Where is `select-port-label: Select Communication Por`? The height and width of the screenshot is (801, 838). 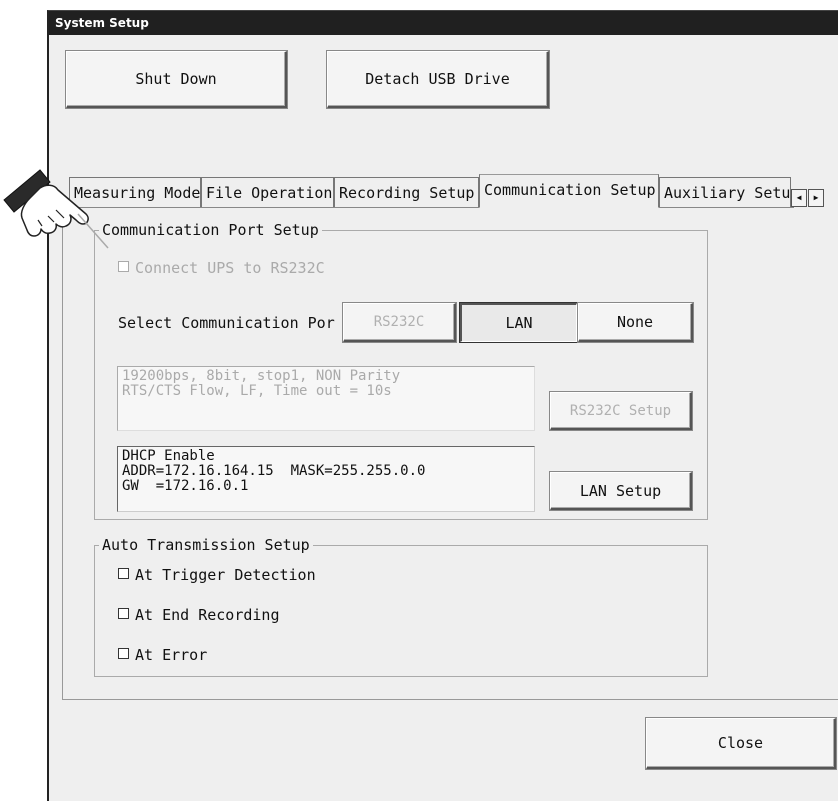 select-port-label: Select Communication Por is located at coordinates (226, 323).